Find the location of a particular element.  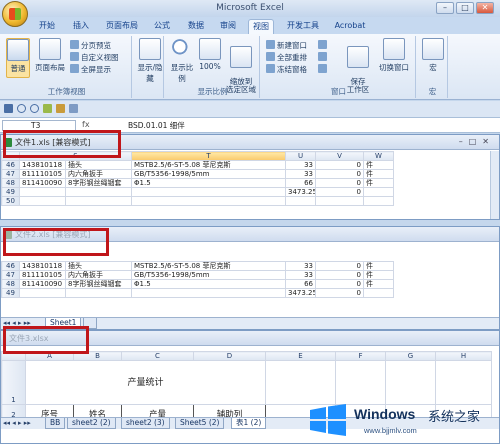

col-header-f: F is located at coordinates (360, 356).